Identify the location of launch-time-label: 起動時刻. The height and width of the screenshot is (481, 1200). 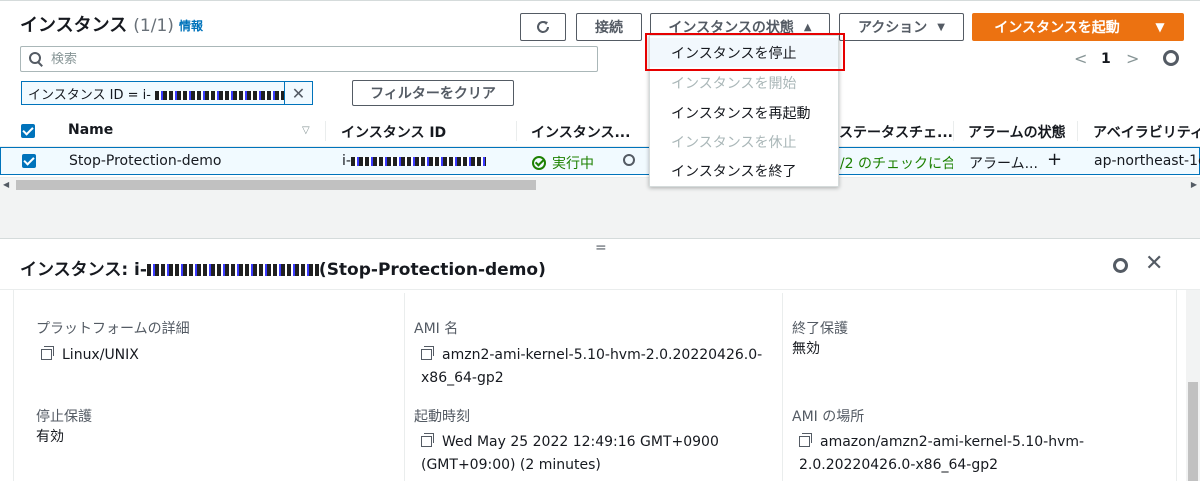
(442, 417).